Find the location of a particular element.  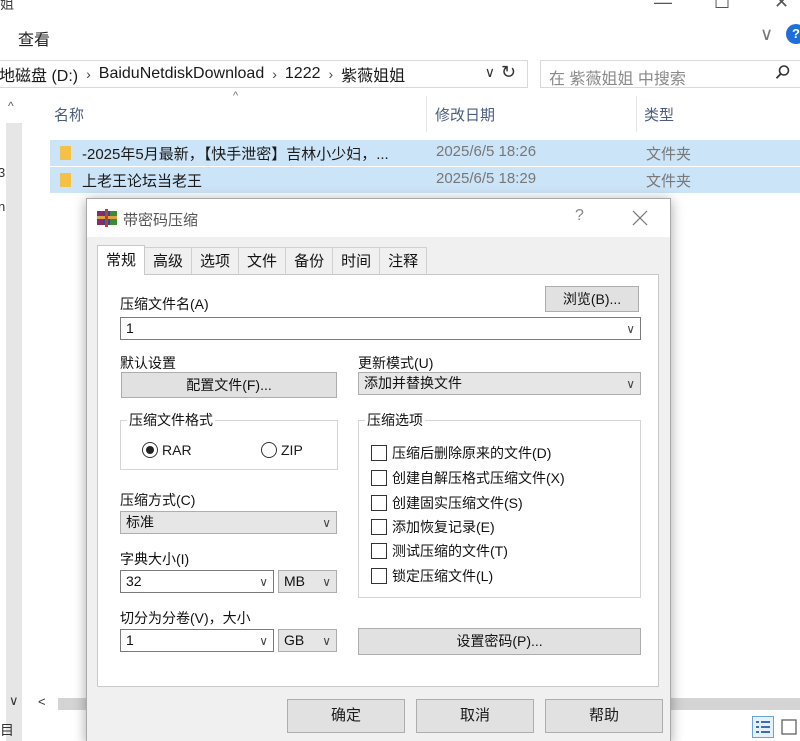

archive-name-value: 1 is located at coordinates (130, 328).